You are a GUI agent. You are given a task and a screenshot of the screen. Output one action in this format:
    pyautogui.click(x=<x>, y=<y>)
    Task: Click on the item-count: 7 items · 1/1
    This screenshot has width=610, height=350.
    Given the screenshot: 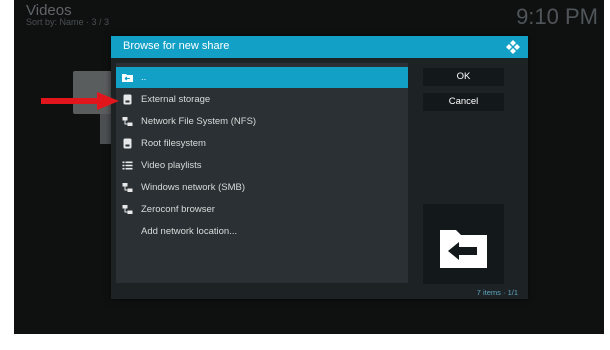 What is the action you would take?
    pyautogui.click(x=497, y=292)
    